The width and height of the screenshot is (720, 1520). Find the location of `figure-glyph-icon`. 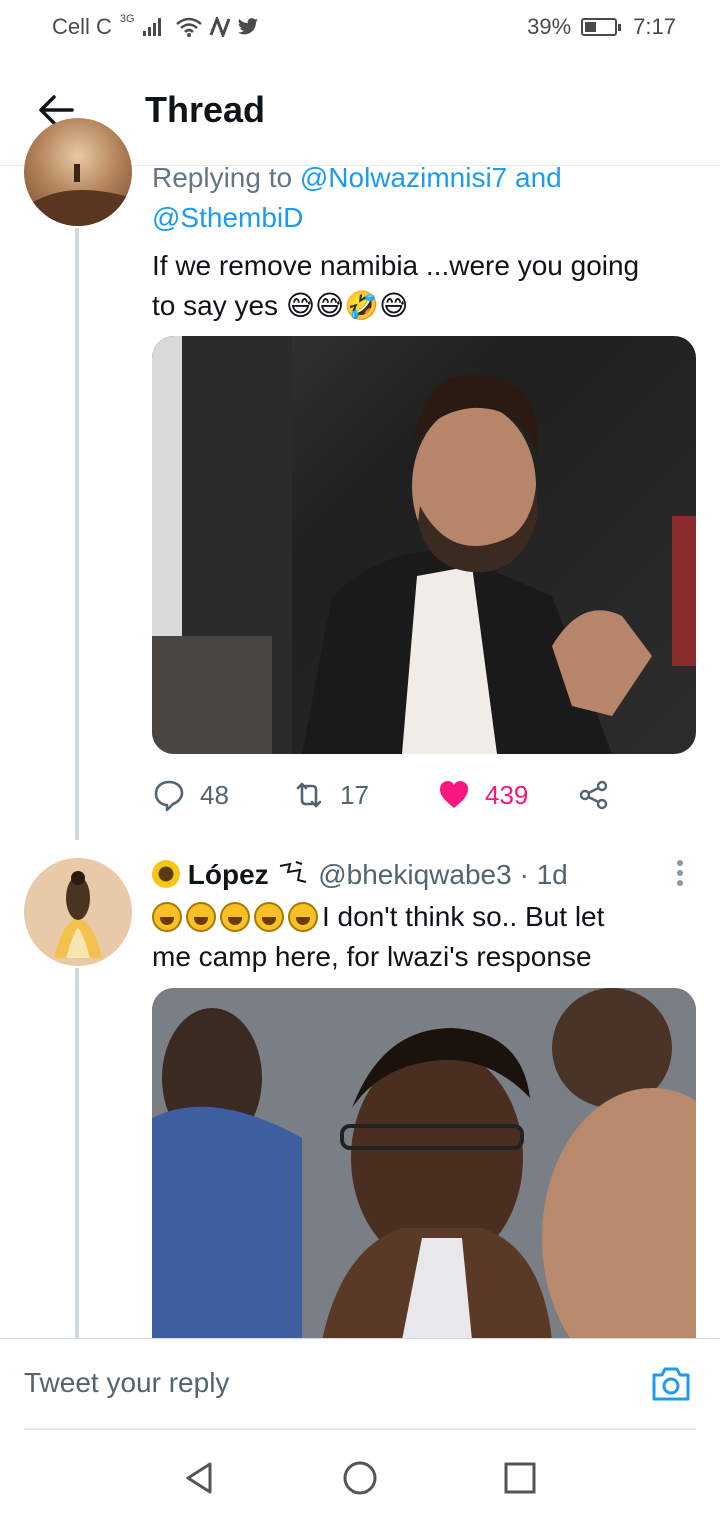

figure-glyph-icon is located at coordinates (293, 872).